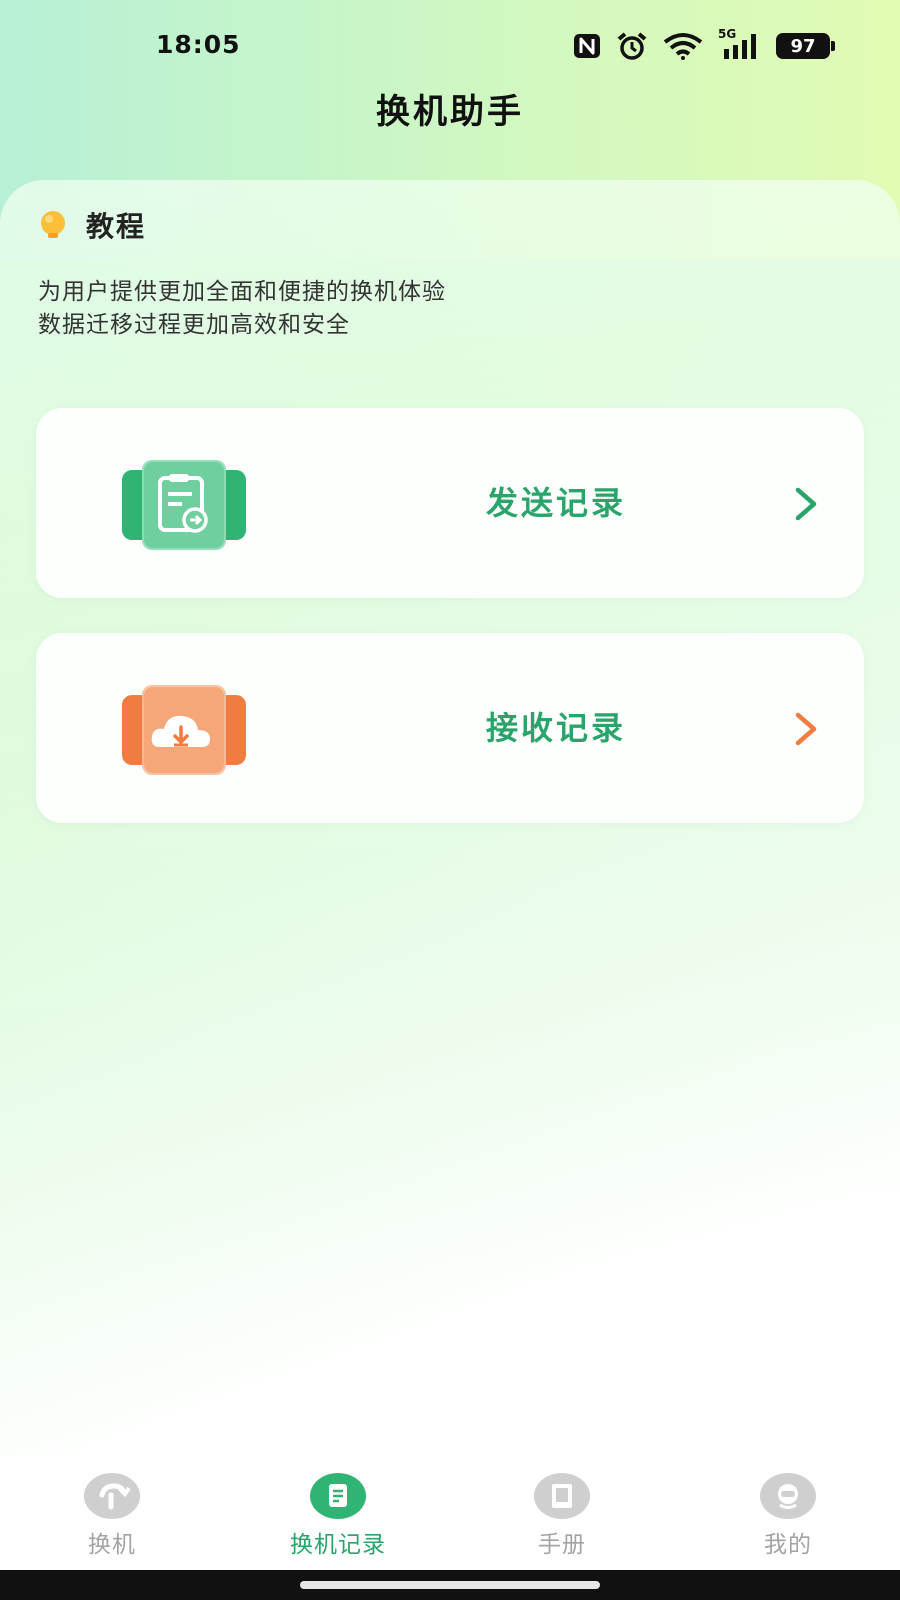  I want to click on signal-icon: 5G, so click(740, 44).